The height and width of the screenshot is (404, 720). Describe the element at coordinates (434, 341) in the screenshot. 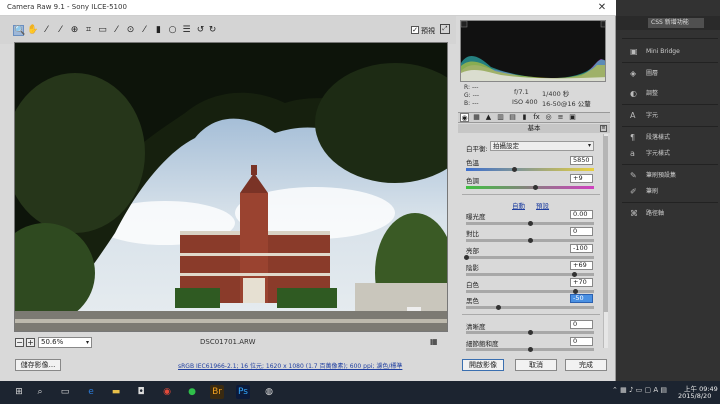

I see `compare-view-icon: ▦` at that location.